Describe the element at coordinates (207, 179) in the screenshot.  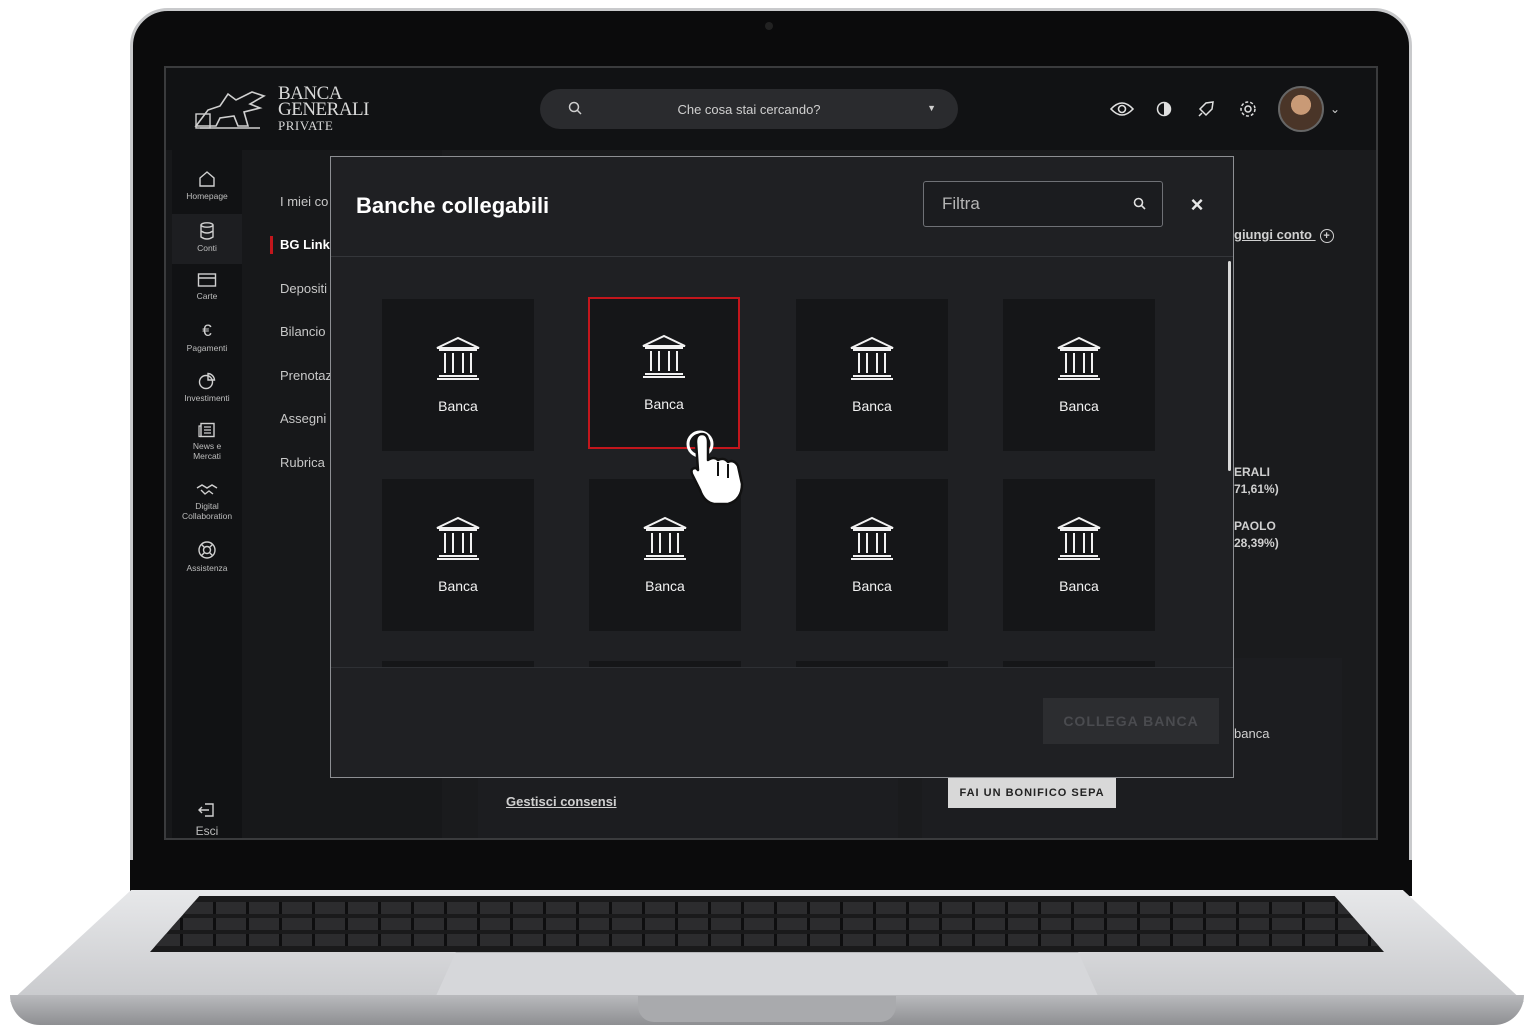
I see `home-icon` at that location.